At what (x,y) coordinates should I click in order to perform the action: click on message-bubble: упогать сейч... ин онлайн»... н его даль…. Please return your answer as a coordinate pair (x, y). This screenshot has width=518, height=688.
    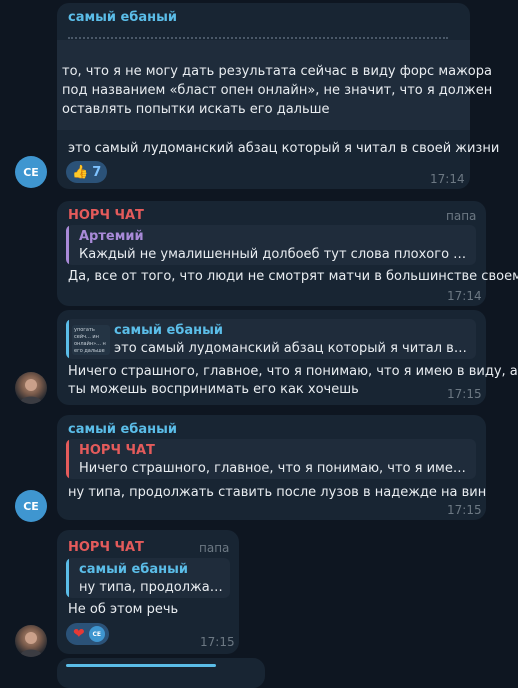
    Looking at the image, I should click on (287, 357).